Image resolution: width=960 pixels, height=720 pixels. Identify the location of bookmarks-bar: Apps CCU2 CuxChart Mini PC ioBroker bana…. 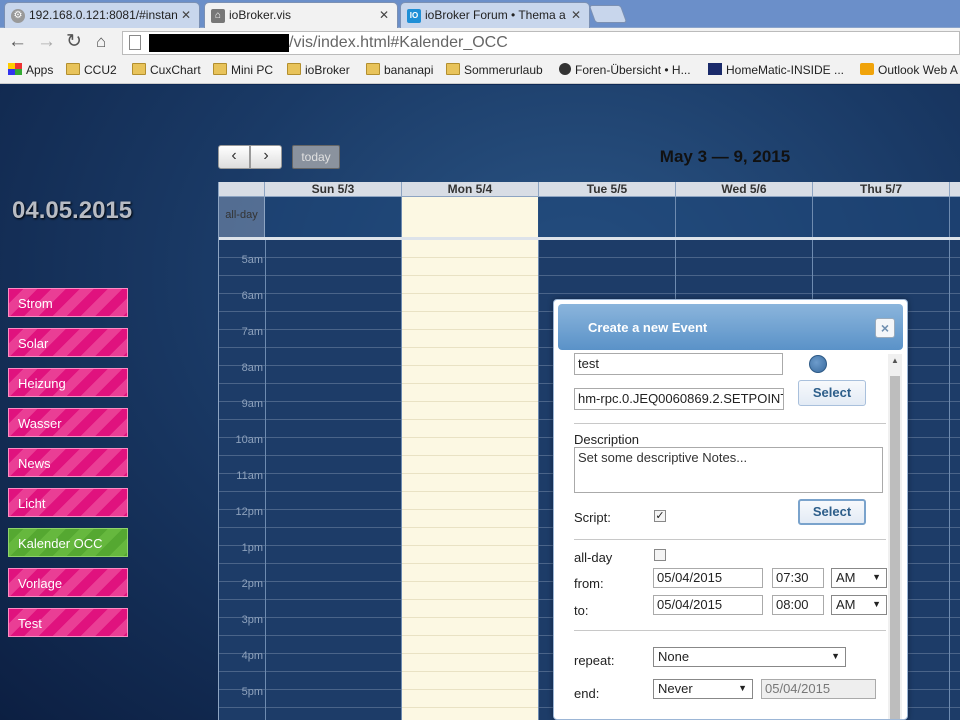
(480, 71).